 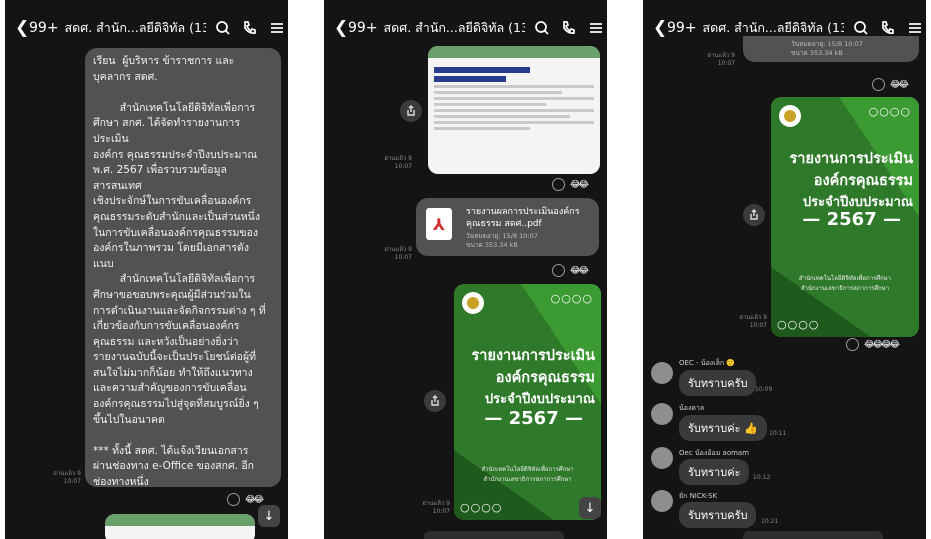 I want to click on reply-bubble: รับทราบค่ะ, so click(x=714, y=472).